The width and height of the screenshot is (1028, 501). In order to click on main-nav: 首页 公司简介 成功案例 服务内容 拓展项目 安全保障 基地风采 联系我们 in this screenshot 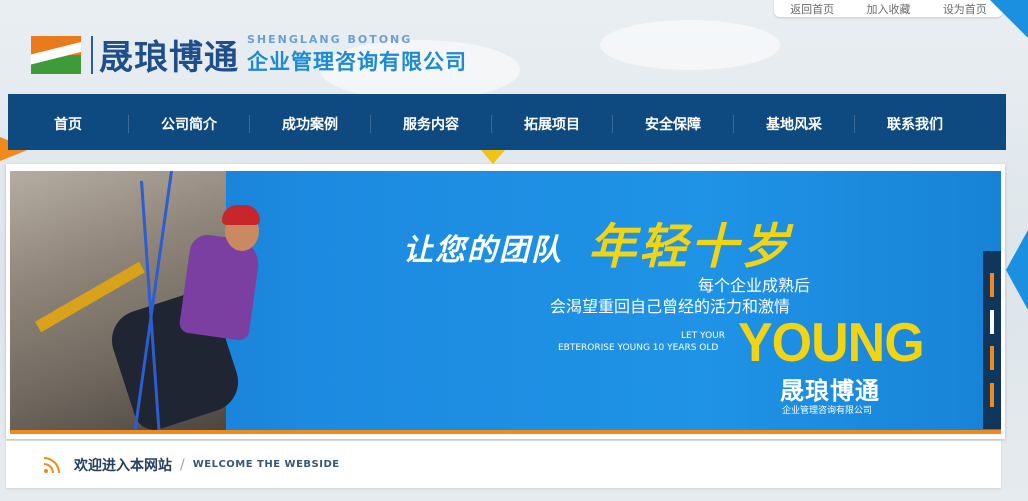, I will do `click(507, 122)`.